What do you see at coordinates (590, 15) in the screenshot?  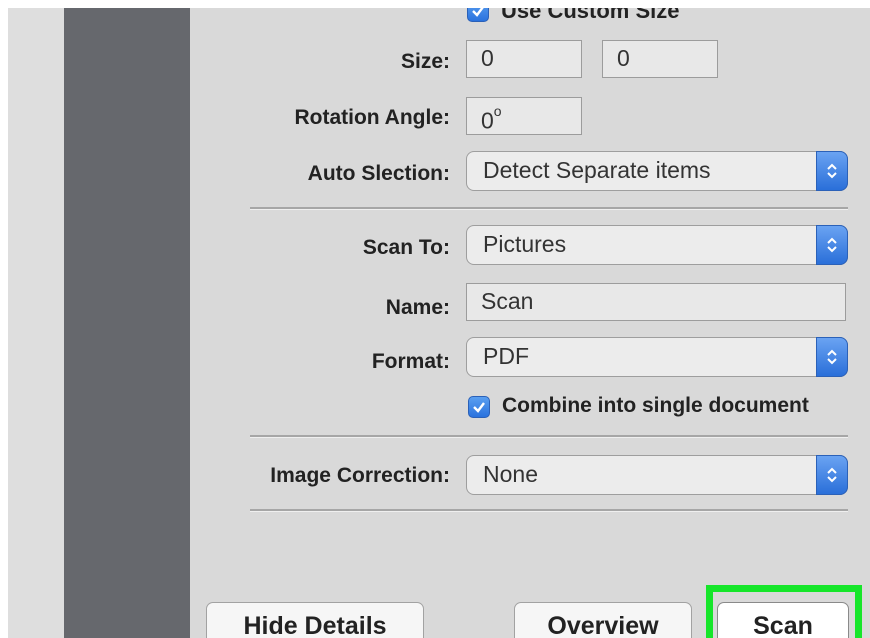 I see `use-custom-size-label: Use Custom Size` at bounding box center [590, 15].